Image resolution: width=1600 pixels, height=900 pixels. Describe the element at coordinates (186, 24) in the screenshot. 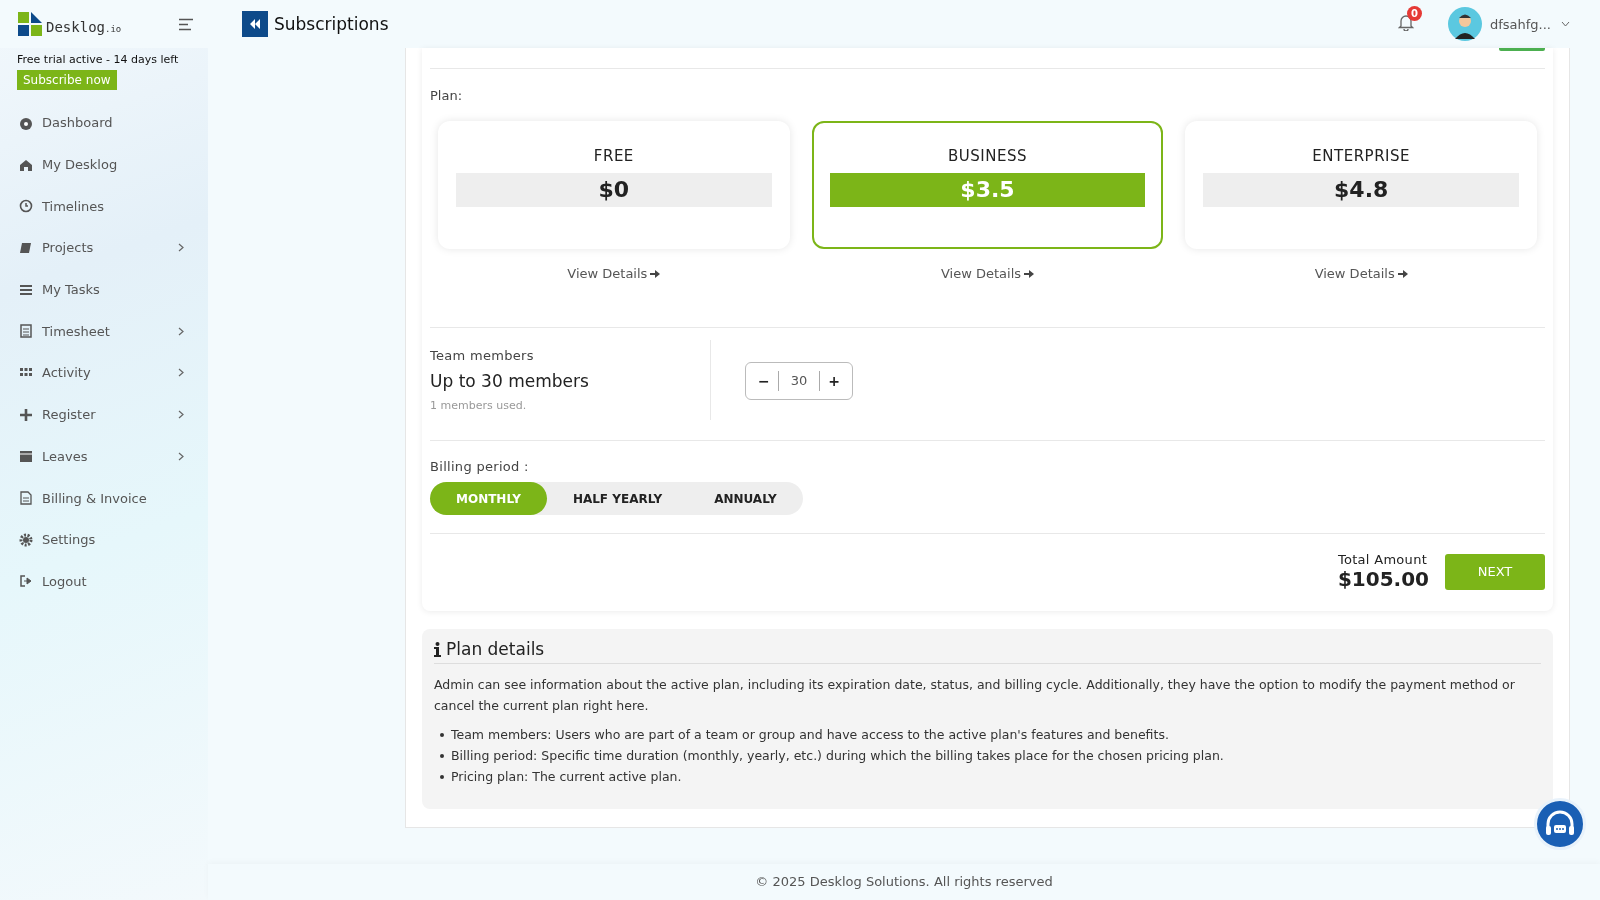

I see `menu-icon` at that location.